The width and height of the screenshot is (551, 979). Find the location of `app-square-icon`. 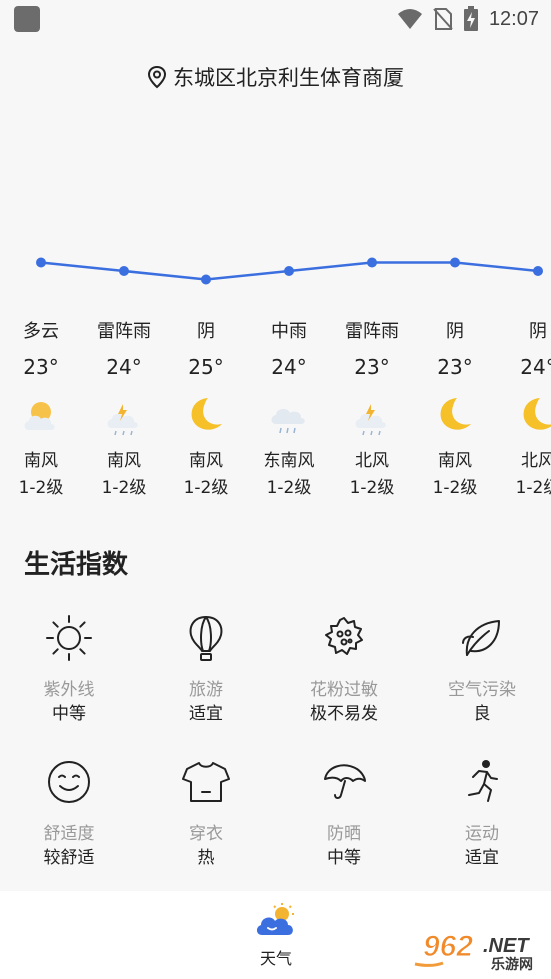

app-square-icon is located at coordinates (27, 19).